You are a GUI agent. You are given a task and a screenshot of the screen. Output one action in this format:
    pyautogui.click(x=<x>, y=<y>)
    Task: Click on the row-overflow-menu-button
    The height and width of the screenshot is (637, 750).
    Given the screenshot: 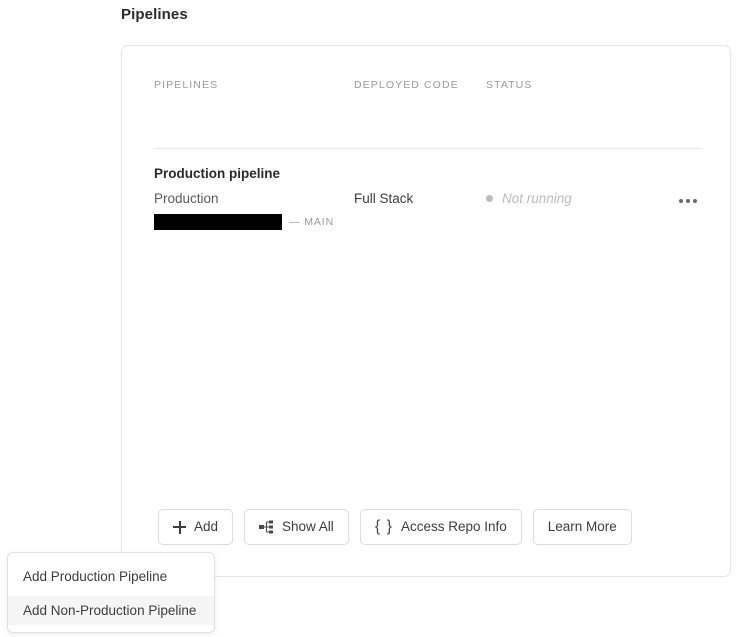 What is the action you would take?
    pyautogui.click(x=688, y=201)
    